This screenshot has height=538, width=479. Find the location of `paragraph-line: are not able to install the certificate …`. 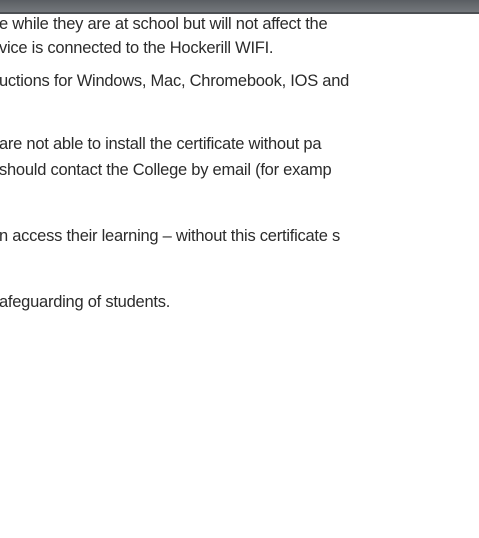

paragraph-line: are not able to install the certificate … is located at coordinates (161, 144).